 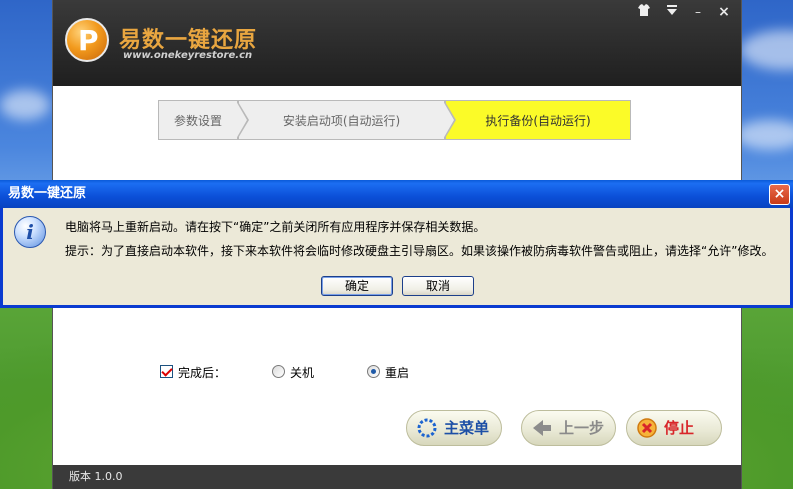 I want to click on step-label: 执行备份(自动运行), so click(x=538, y=121).